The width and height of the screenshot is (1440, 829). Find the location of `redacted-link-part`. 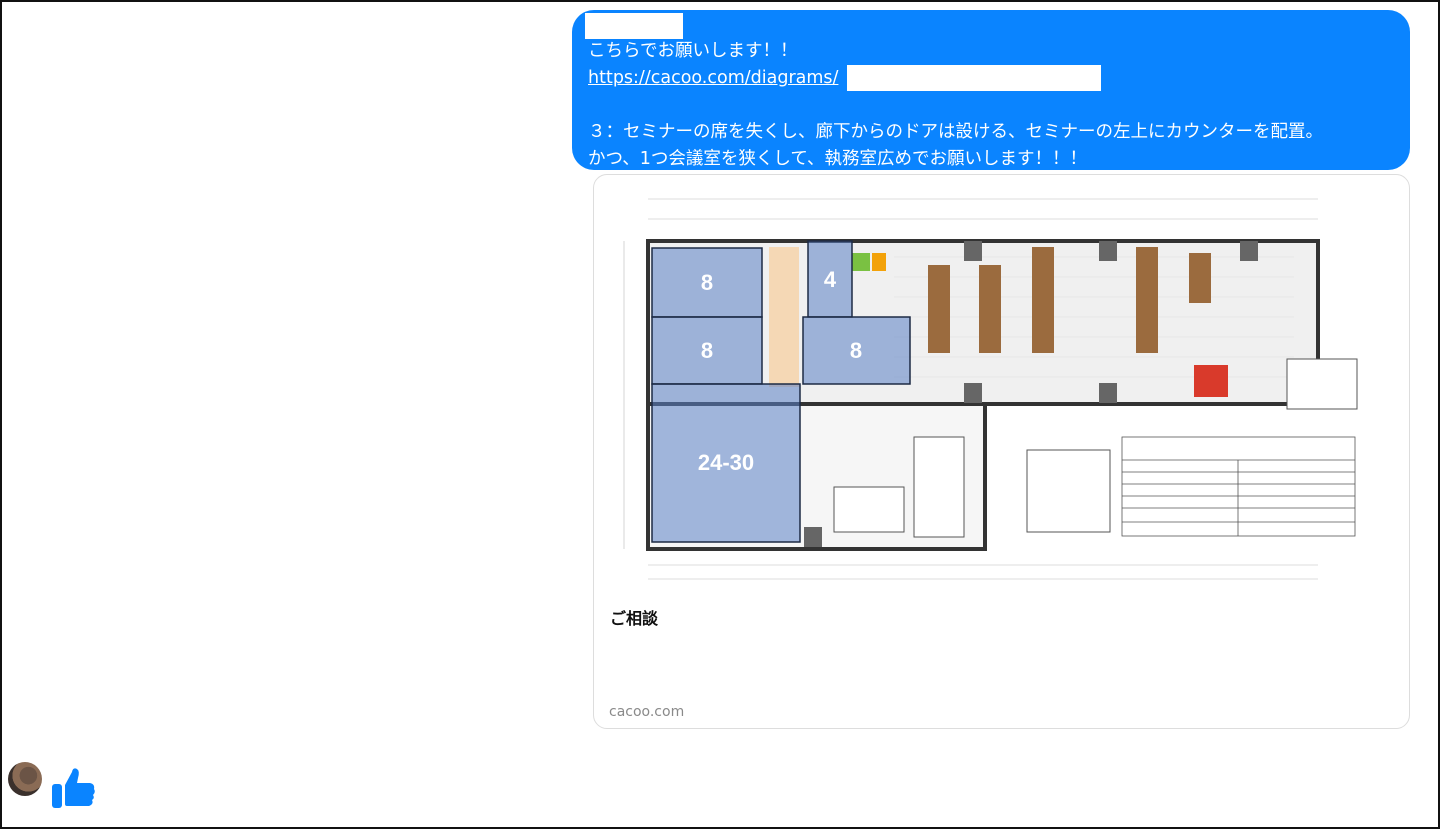

redacted-link-part is located at coordinates (974, 78).